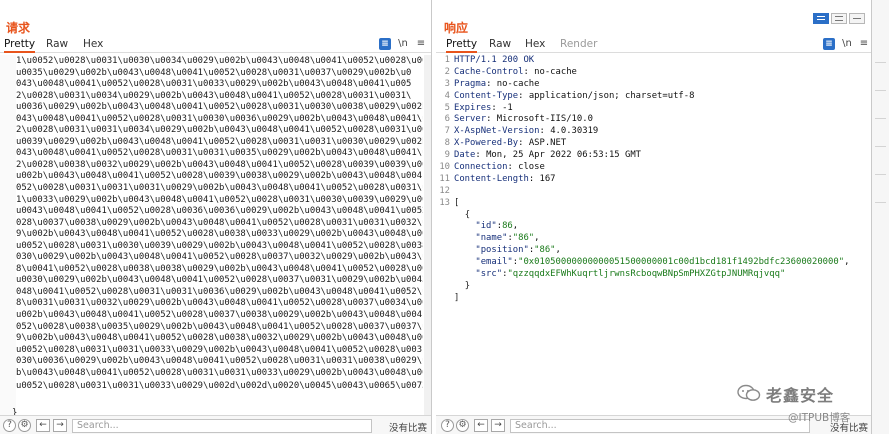 The width and height of the screenshot is (889, 434). Describe the element at coordinates (93, 44) in the screenshot. I see `request-tab-hex: Hex` at that location.